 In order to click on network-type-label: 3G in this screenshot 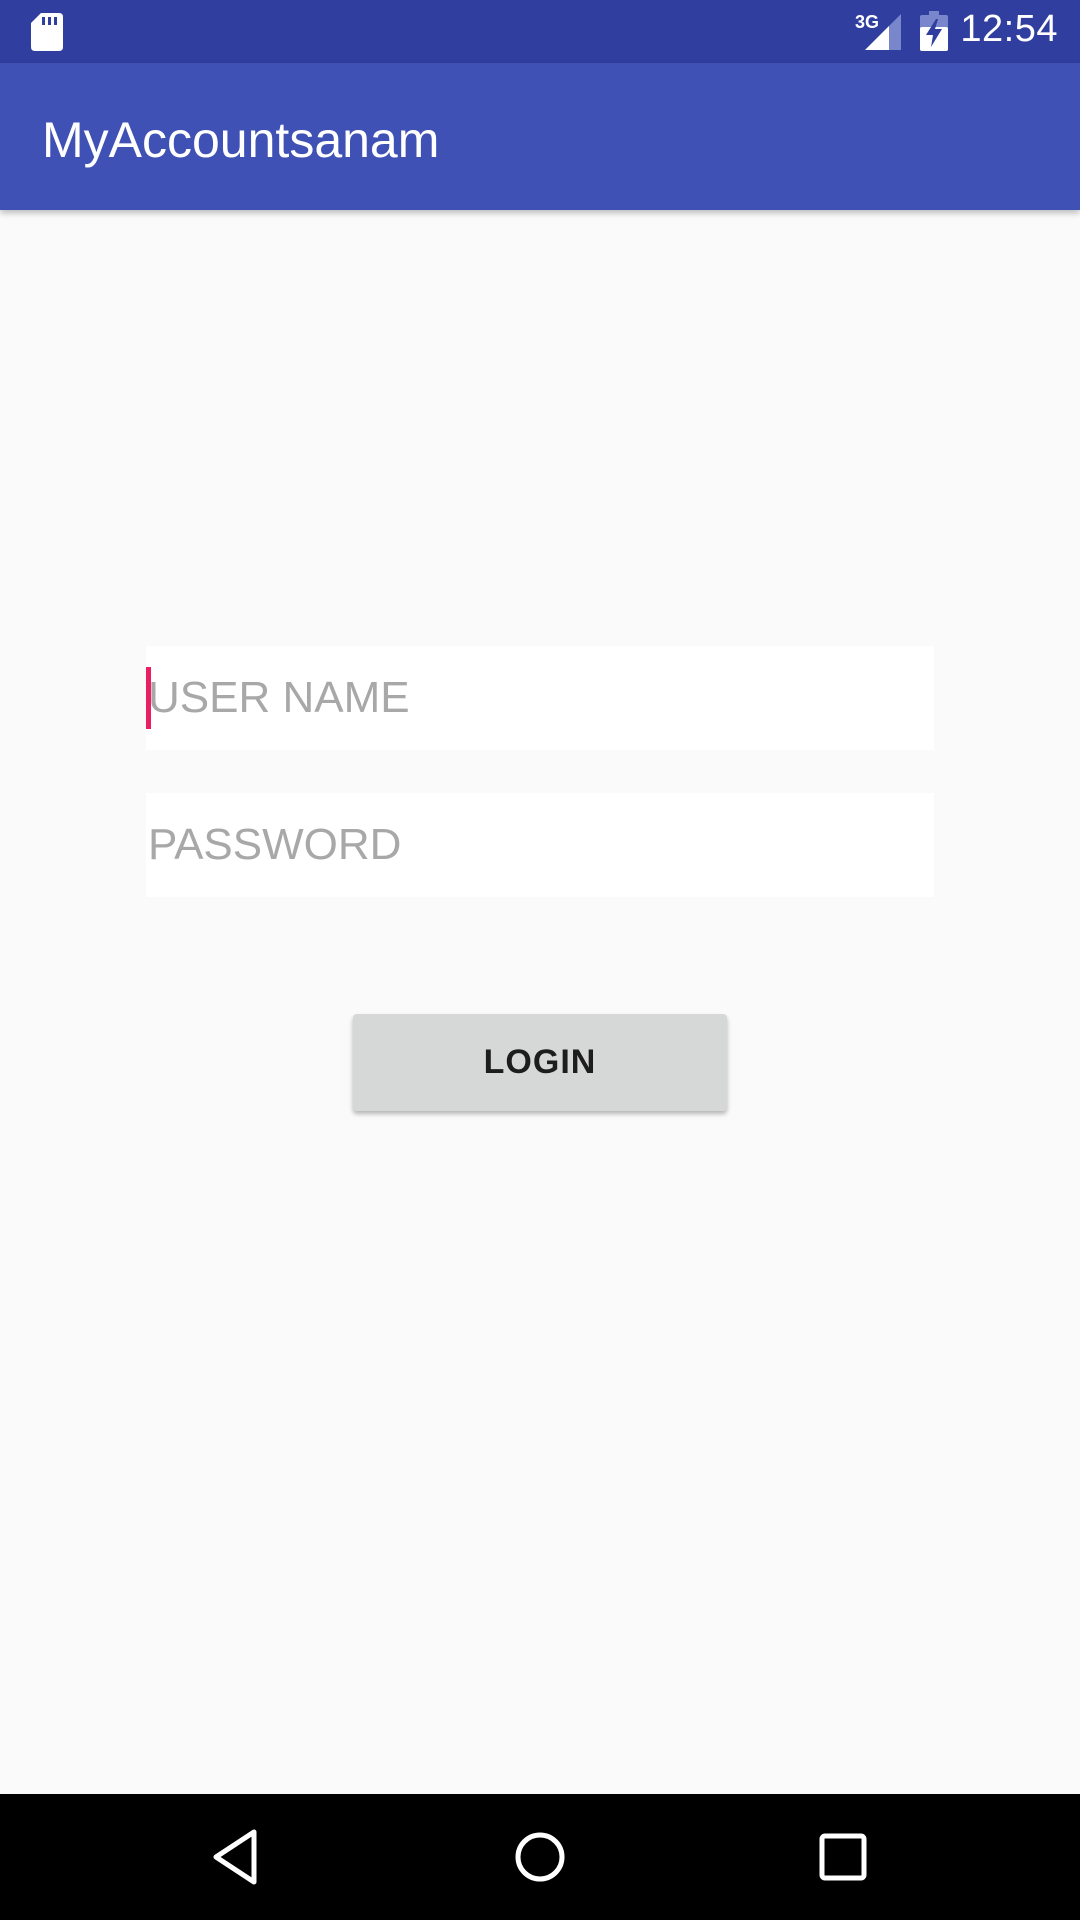, I will do `click(867, 22)`.